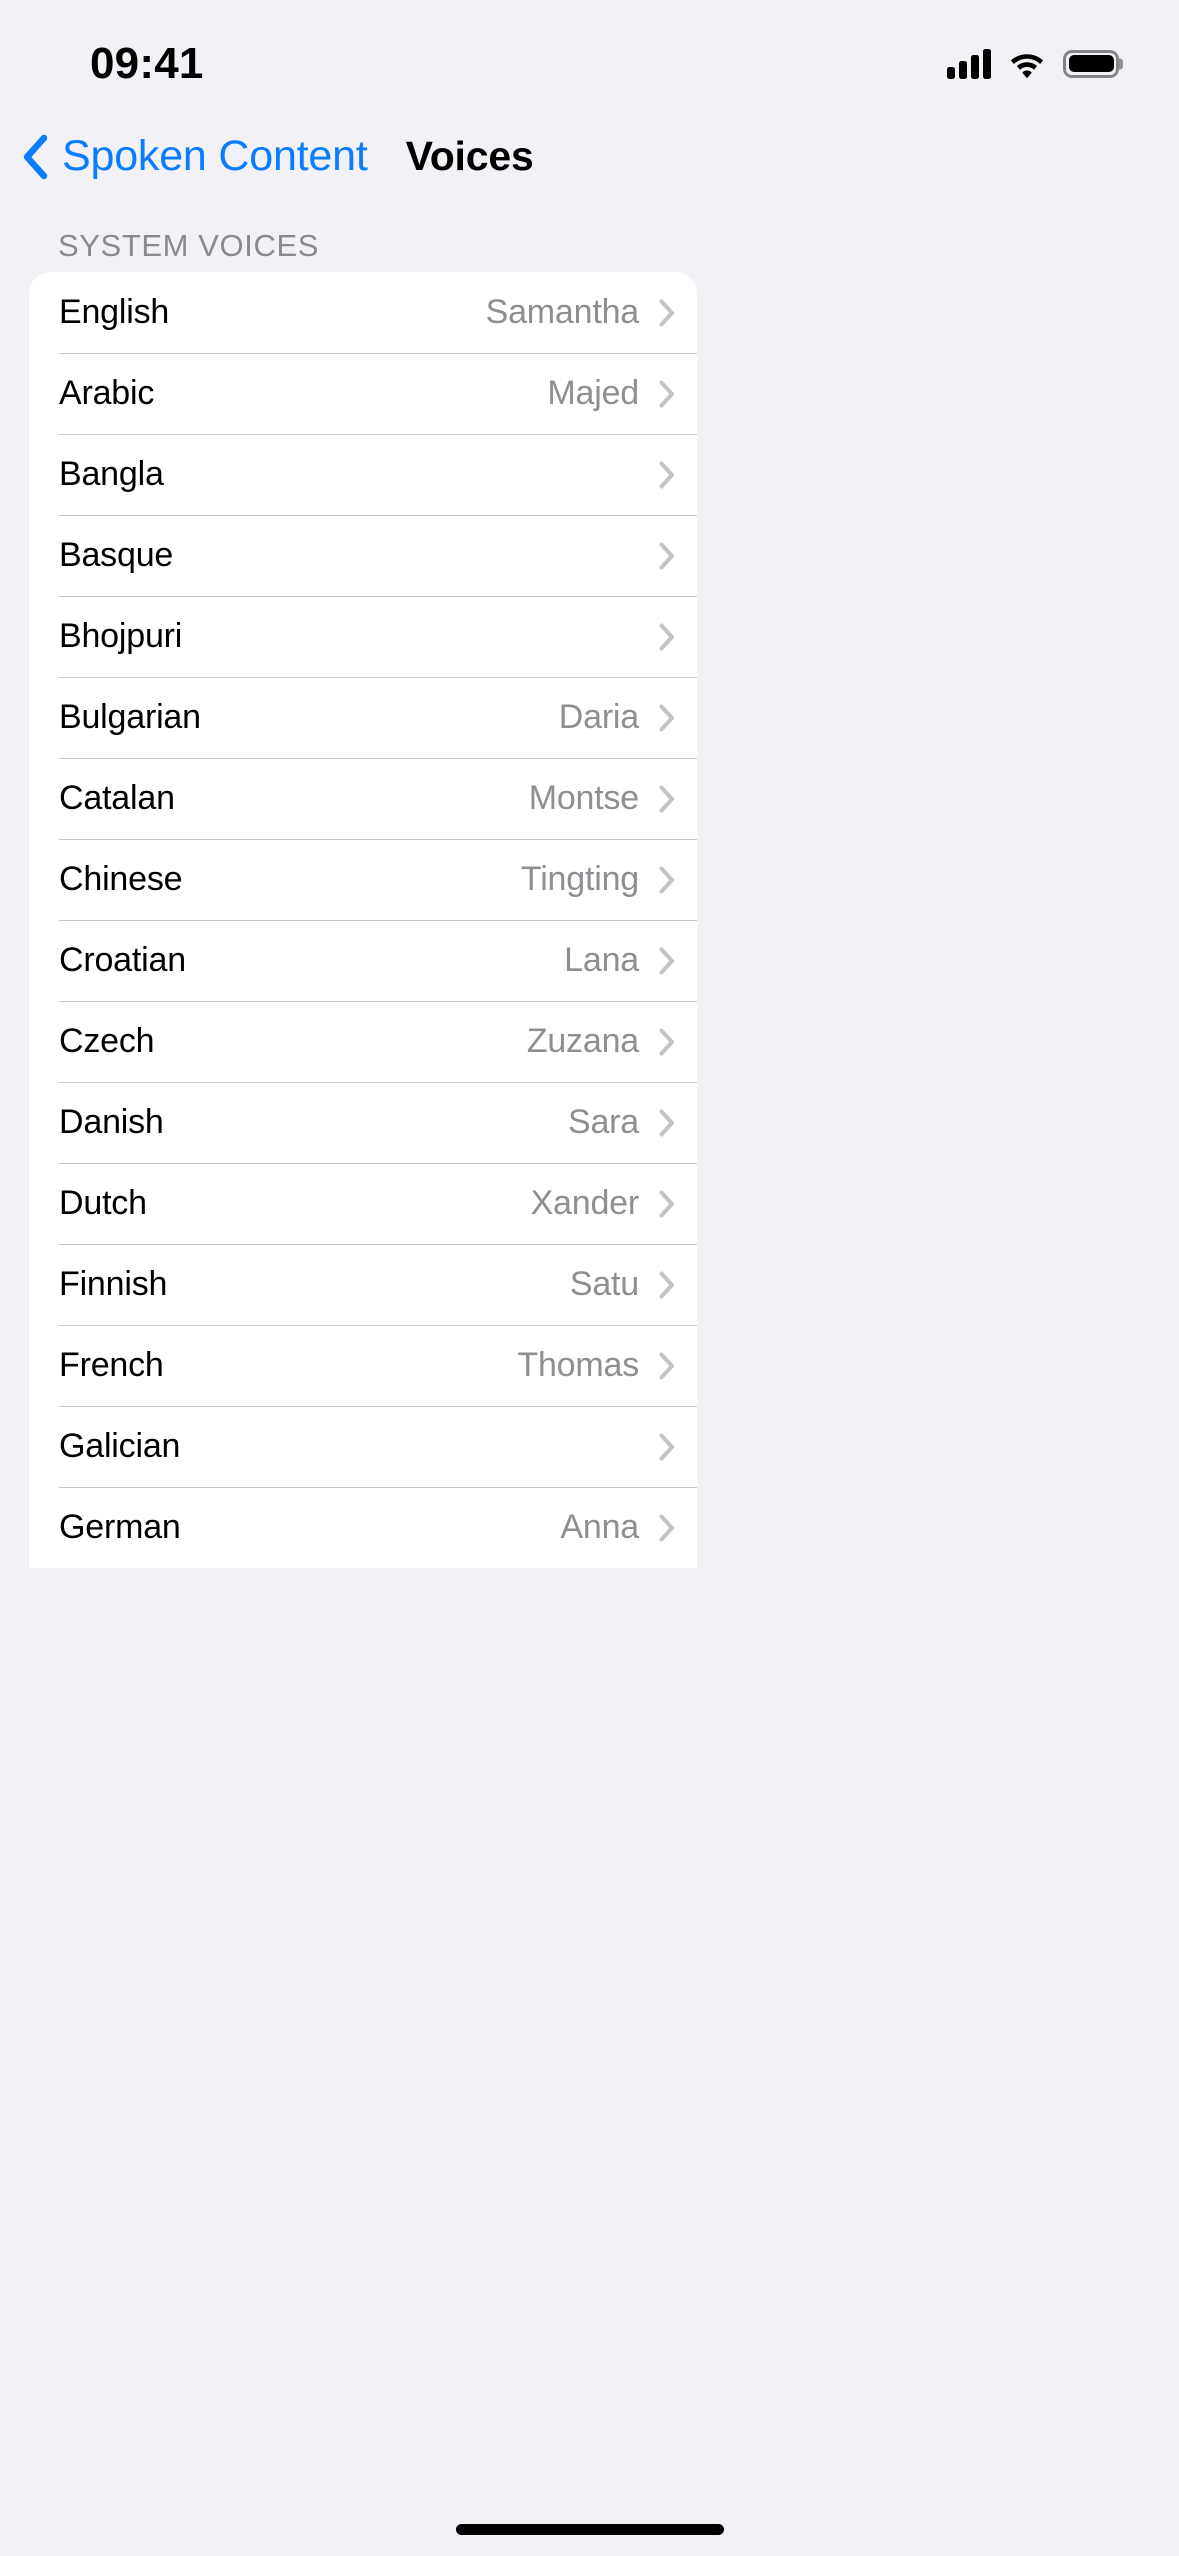 The height and width of the screenshot is (2556, 1179). I want to click on row-language-label: English, so click(114, 312).